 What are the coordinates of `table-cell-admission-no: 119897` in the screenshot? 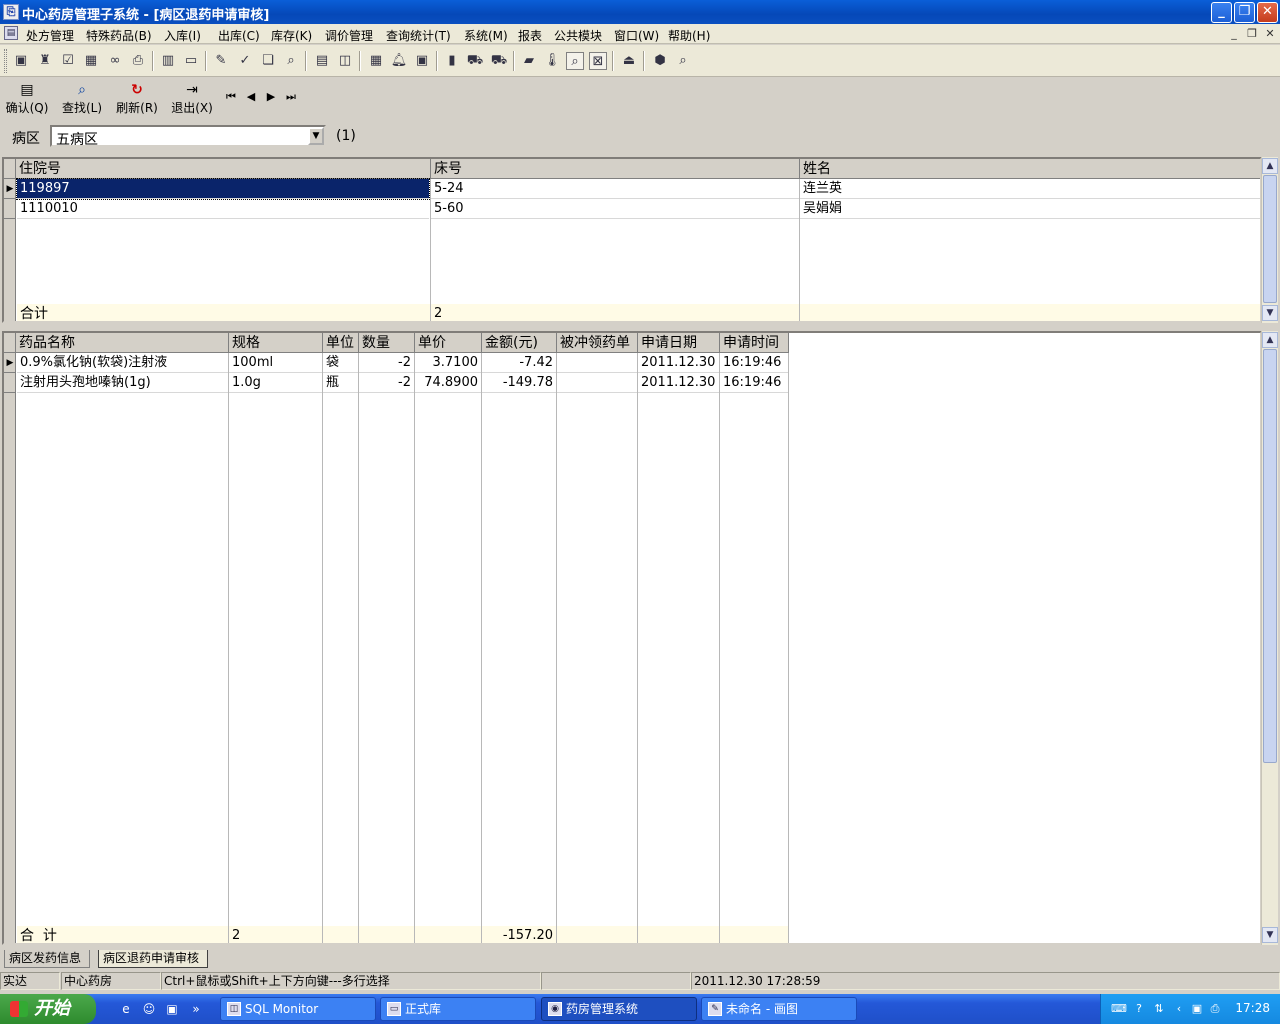 It's located at (223, 189).